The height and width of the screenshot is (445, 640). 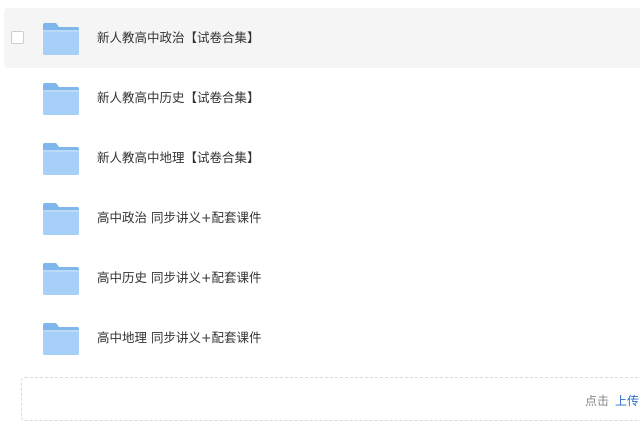 What do you see at coordinates (179, 278) in the screenshot?
I see `file-name: 高中历史 同步讲义+配套课件` at bounding box center [179, 278].